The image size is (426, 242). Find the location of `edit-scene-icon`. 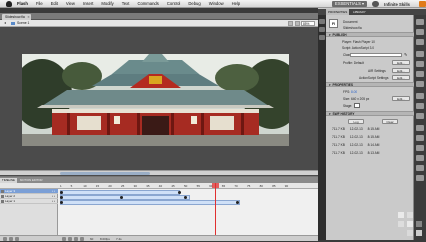

edit-scene-icon is located at coordinates (290, 23).